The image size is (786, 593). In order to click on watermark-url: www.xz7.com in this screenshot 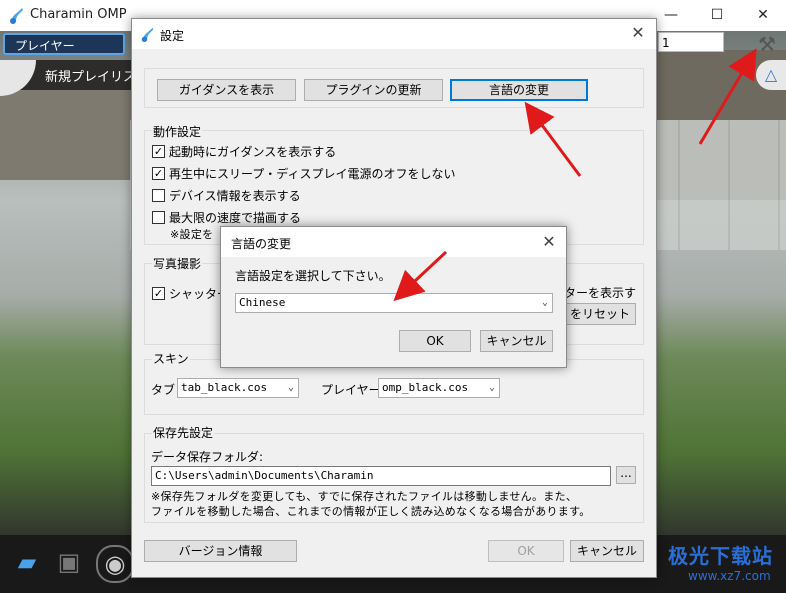, I will do `click(729, 576)`.